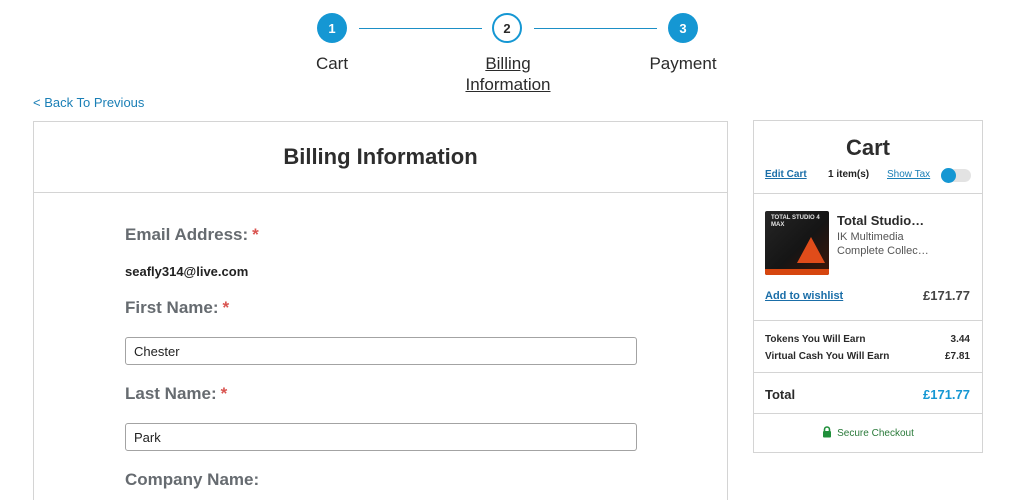 The image size is (1022, 500). I want to click on show-tax-toggle, so click(956, 175).